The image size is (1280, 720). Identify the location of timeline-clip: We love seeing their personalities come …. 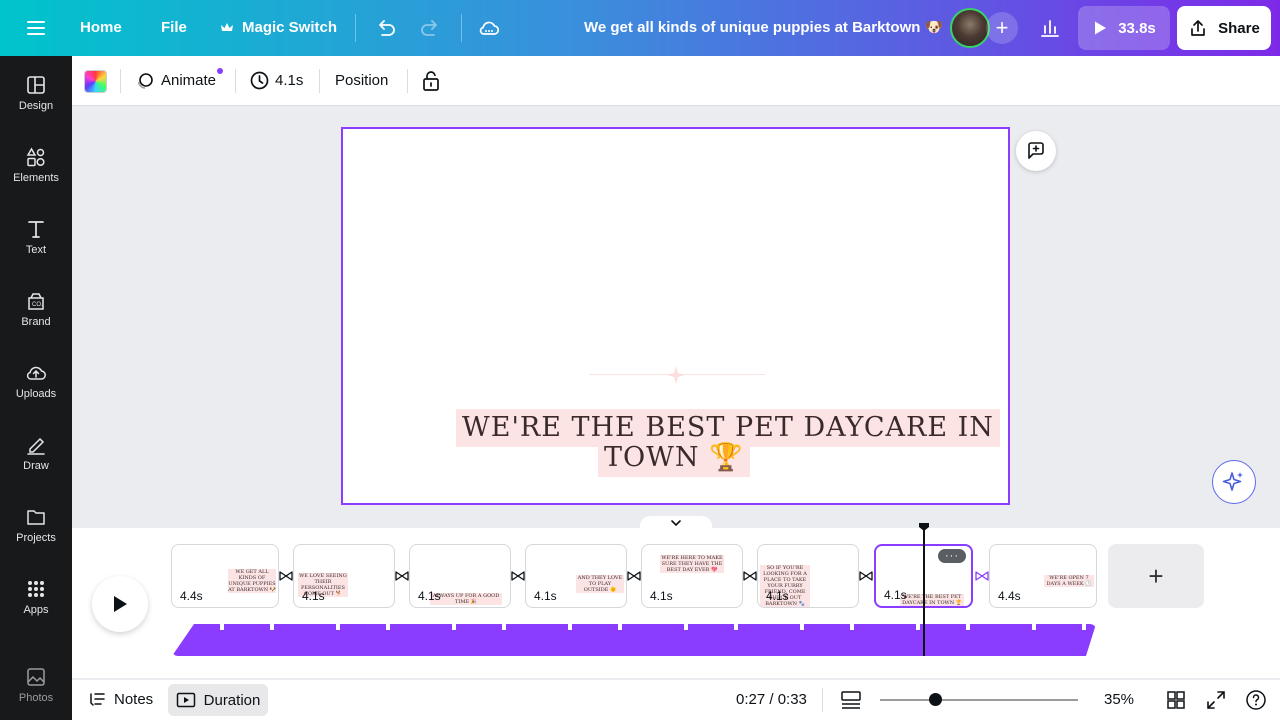
(344, 576).